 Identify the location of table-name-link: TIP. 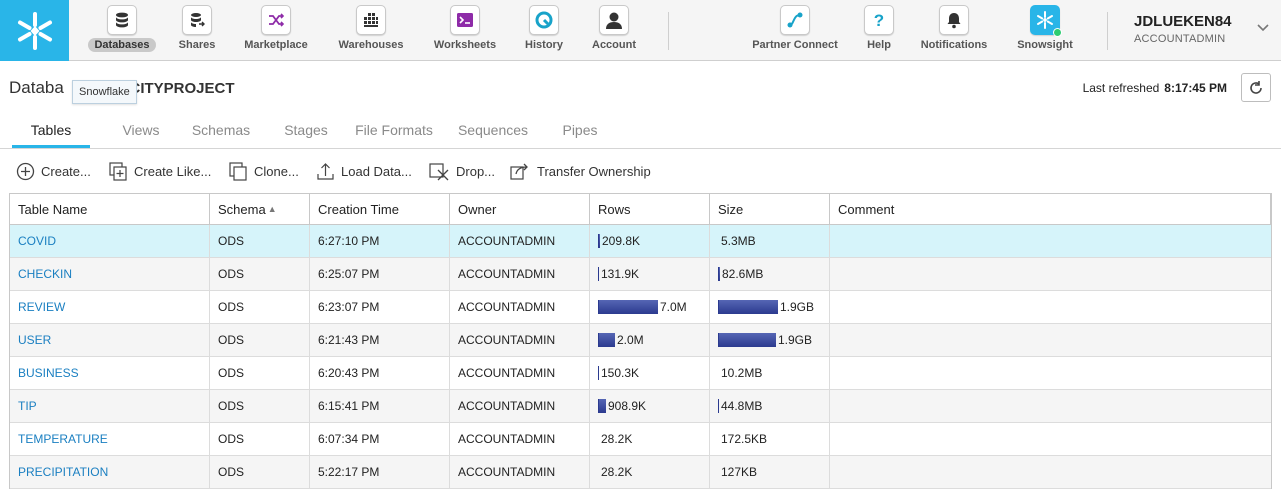
(27, 406).